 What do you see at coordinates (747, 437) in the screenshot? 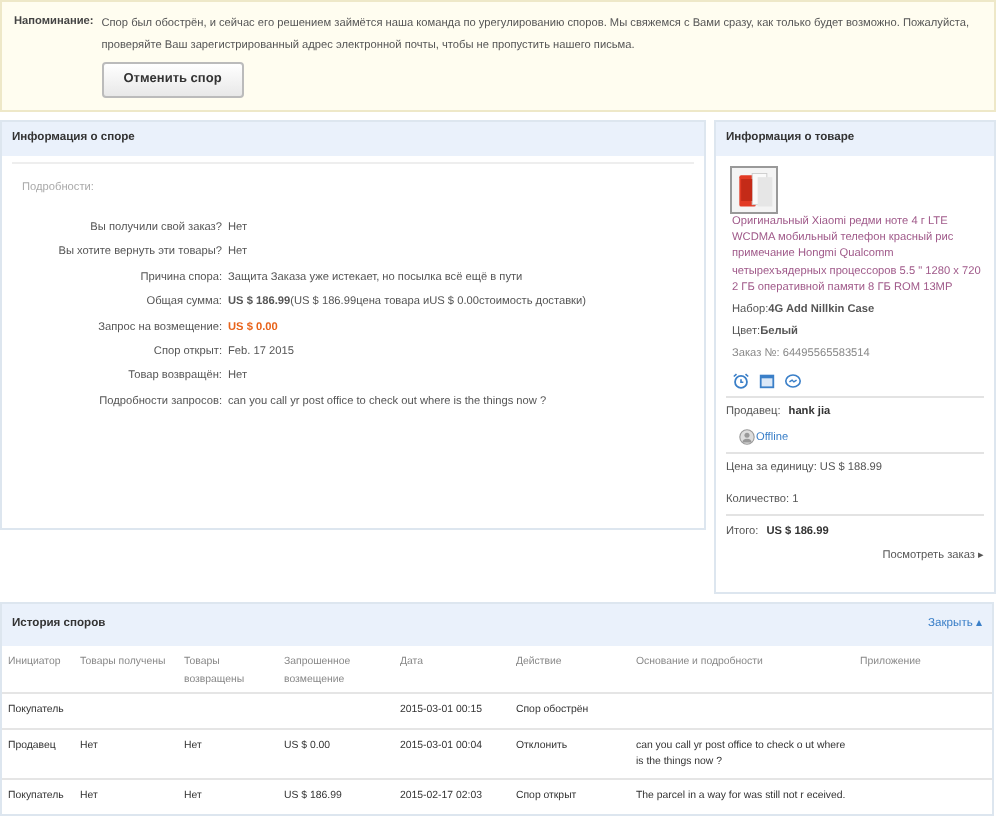
I see `user-status-icon` at bounding box center [747, 437].